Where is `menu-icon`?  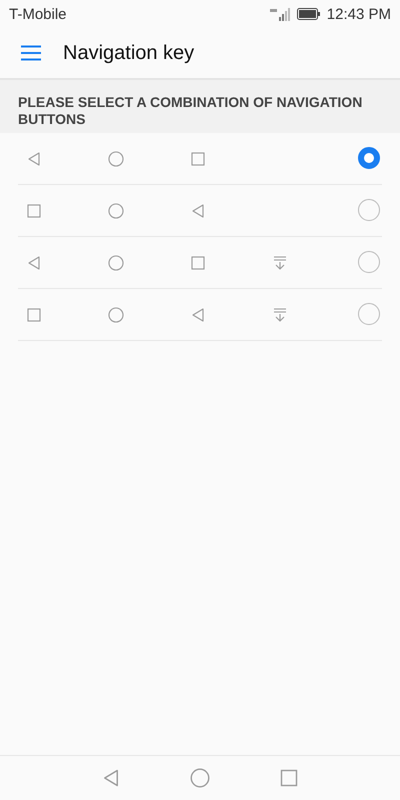 menu-icon is located at coordinates (31, 53).